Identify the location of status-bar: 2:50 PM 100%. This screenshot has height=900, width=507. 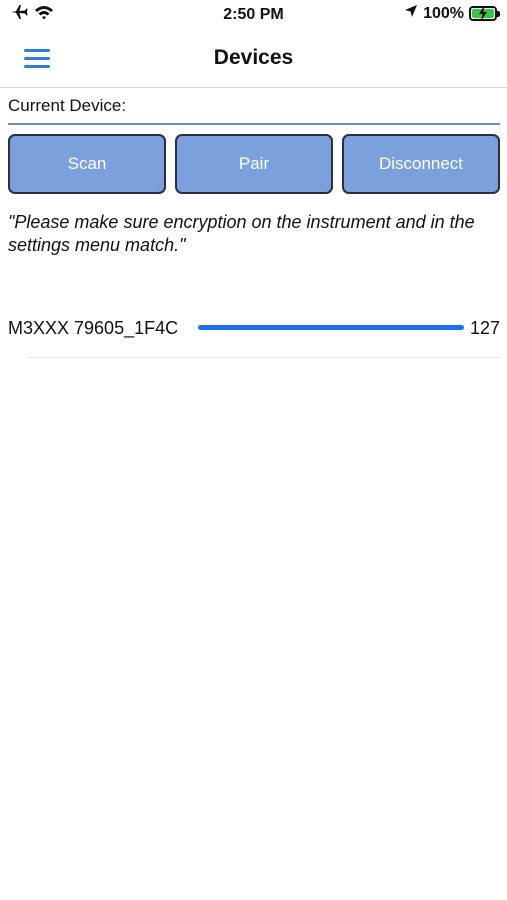
(253, 15).